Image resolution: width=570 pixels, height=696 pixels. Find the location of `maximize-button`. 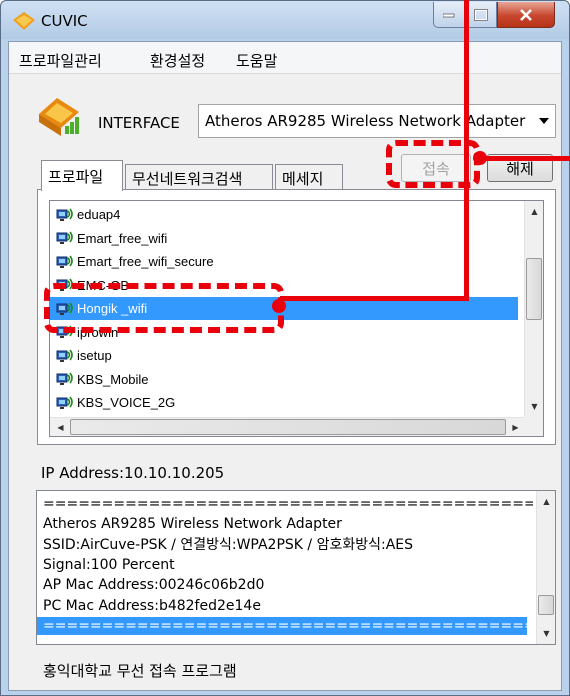

maximize-button is located at coordinates (481, 15).